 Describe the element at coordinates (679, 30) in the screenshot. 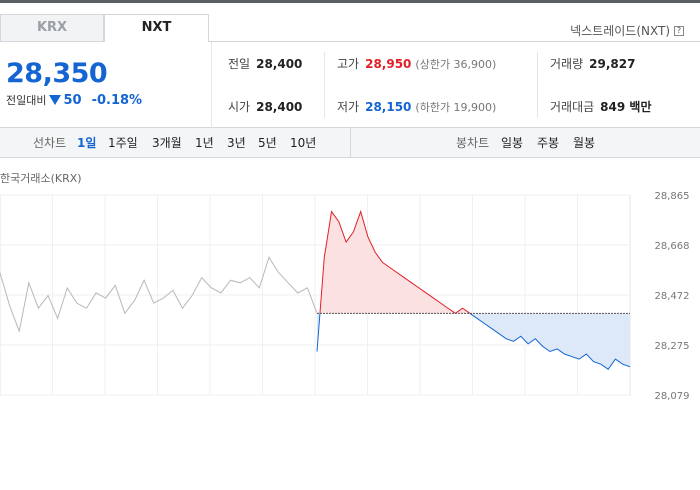

I see `help-icon: ?` at that location.